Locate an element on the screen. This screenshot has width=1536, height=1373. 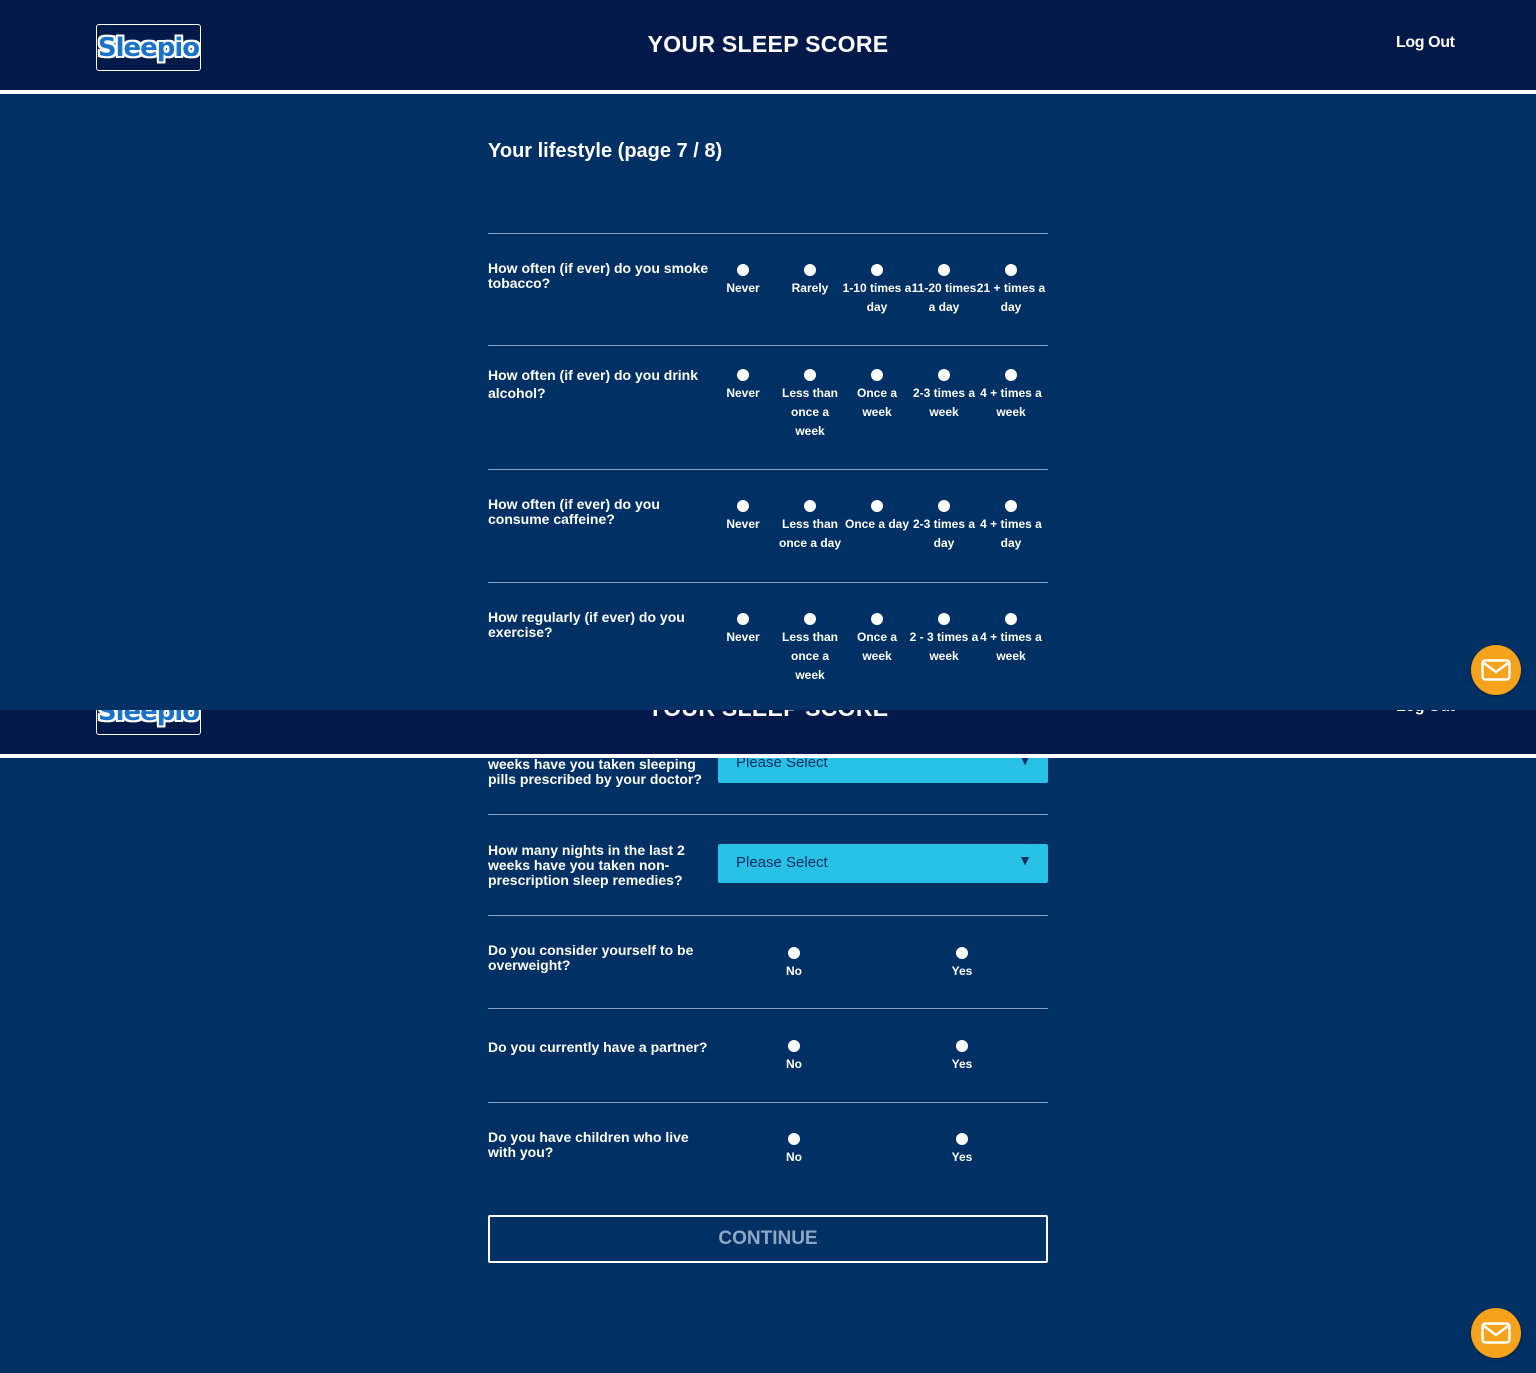
option-label: 2-3 times a week is located at coordinates (944, 402).